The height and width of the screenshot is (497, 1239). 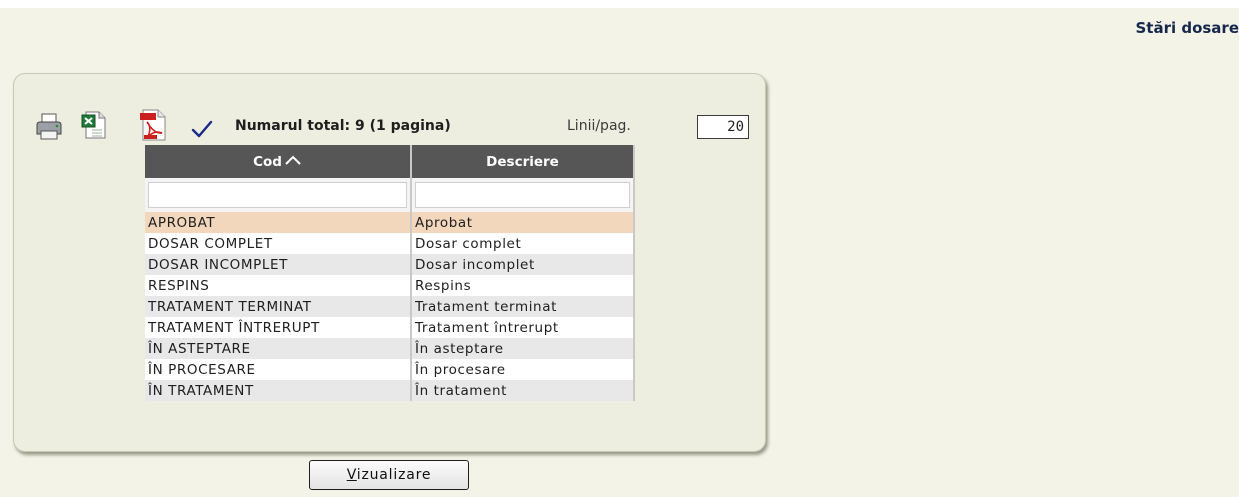 I want to click on checkmark-icon, so click(x=202, y=129).